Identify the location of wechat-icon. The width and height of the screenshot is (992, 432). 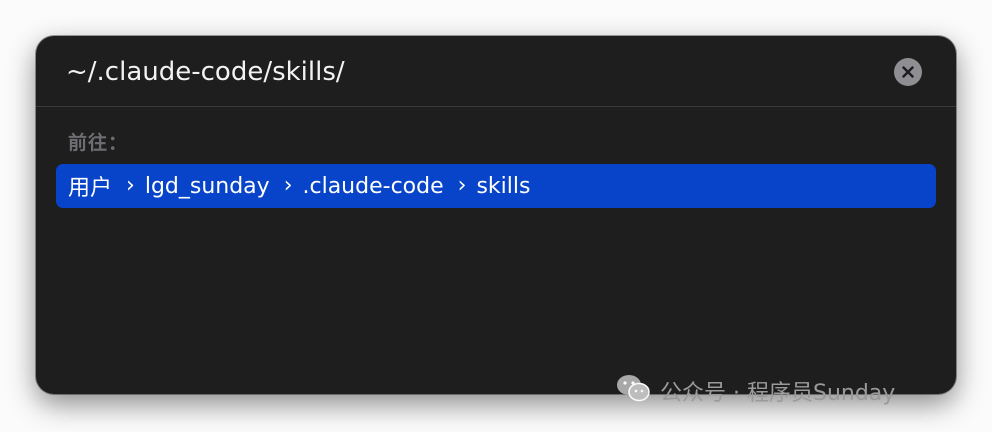
(633, 391).